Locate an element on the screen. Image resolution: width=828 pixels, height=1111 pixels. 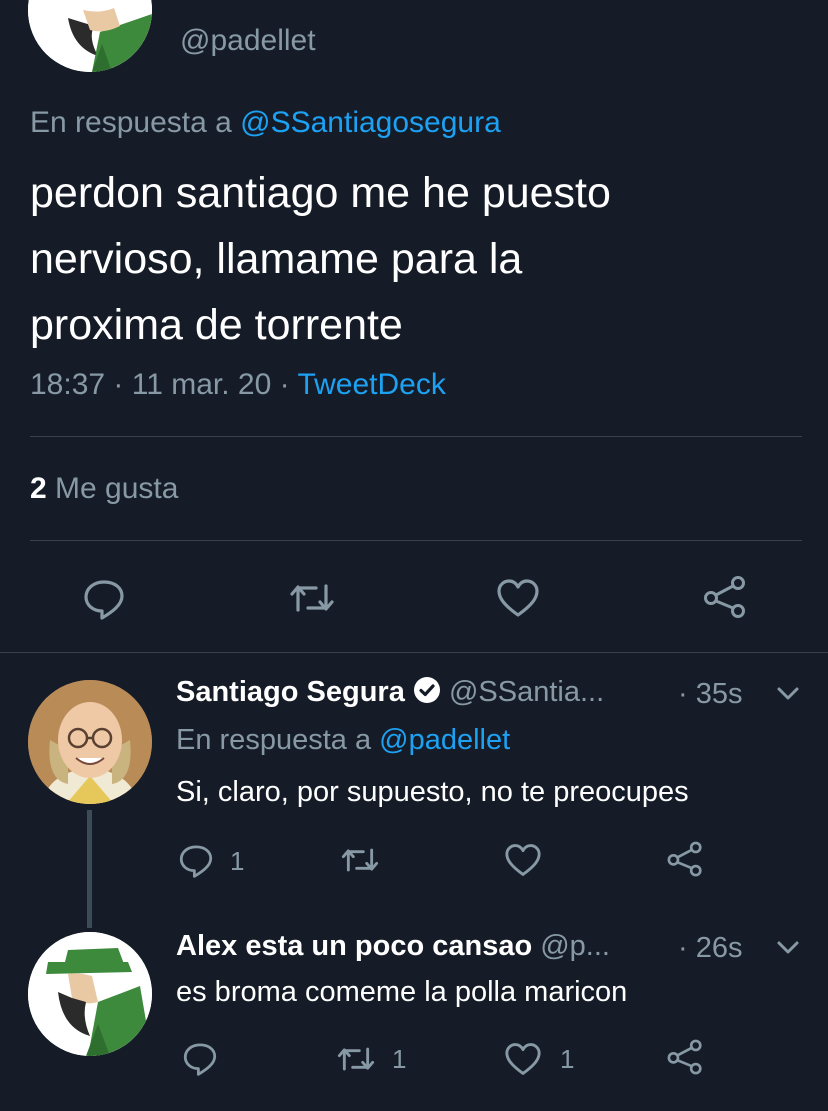
reply-text: Si, claro, por supuesto, no te preocupes is located at coordinates (432, 792).